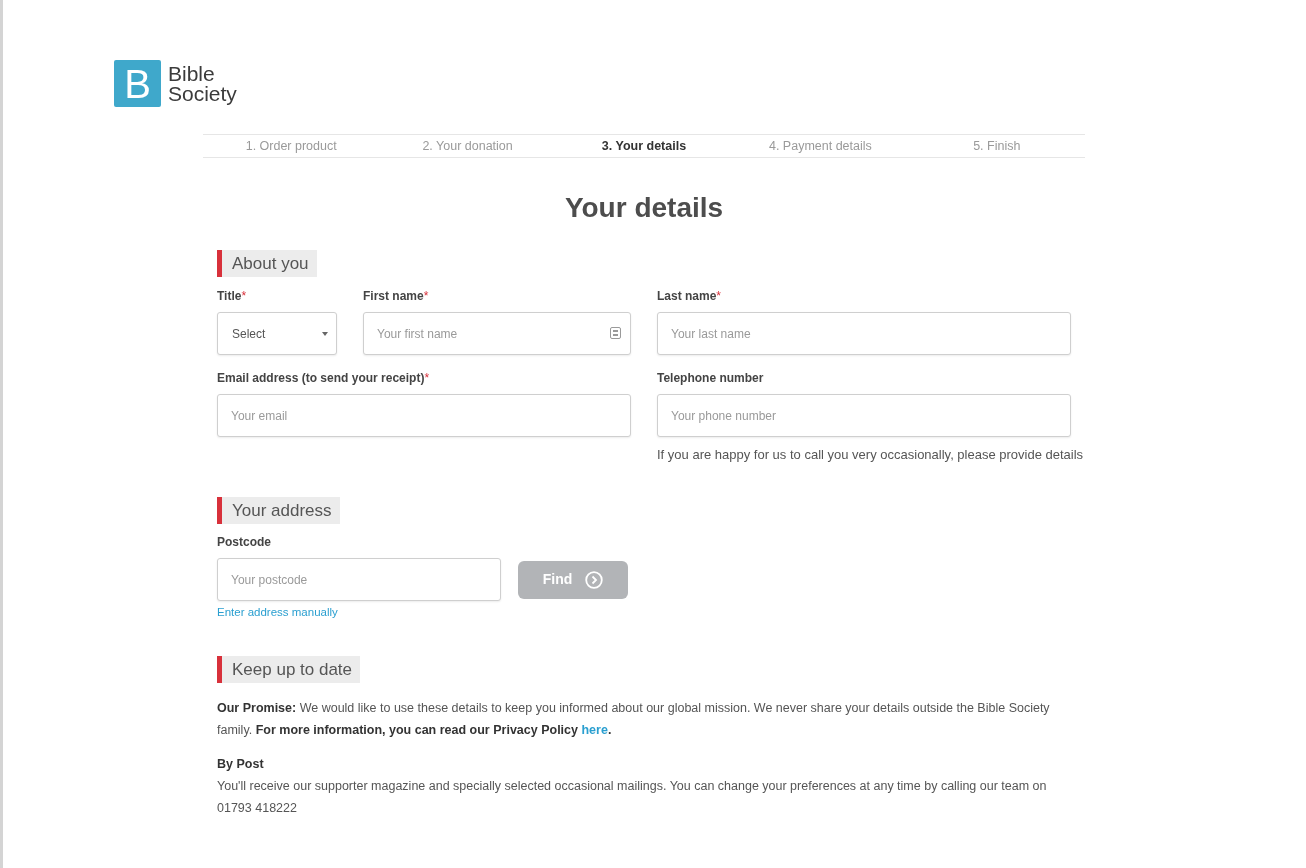 The image size is (1306, 868). Describe the element at coordinates (864, 415) in the screenshot. I see `input-field: Your phone number` at that location.